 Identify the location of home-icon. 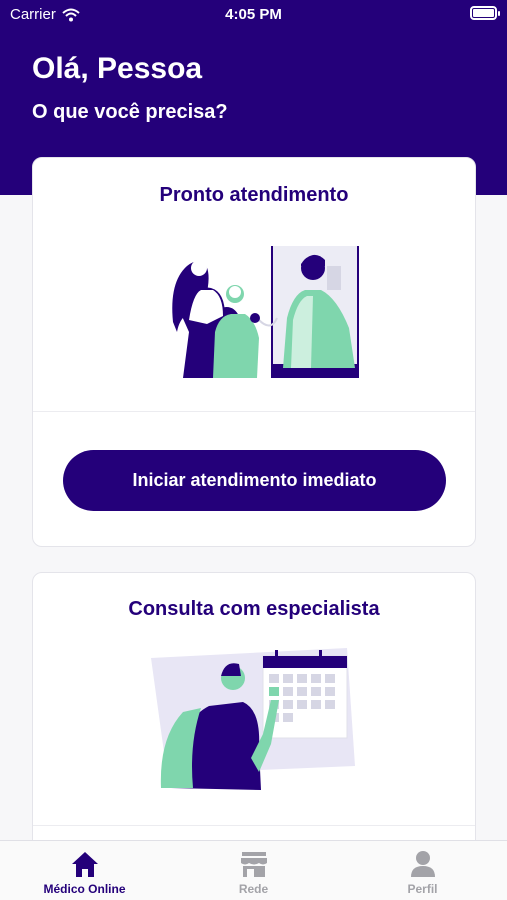
(84, 864).